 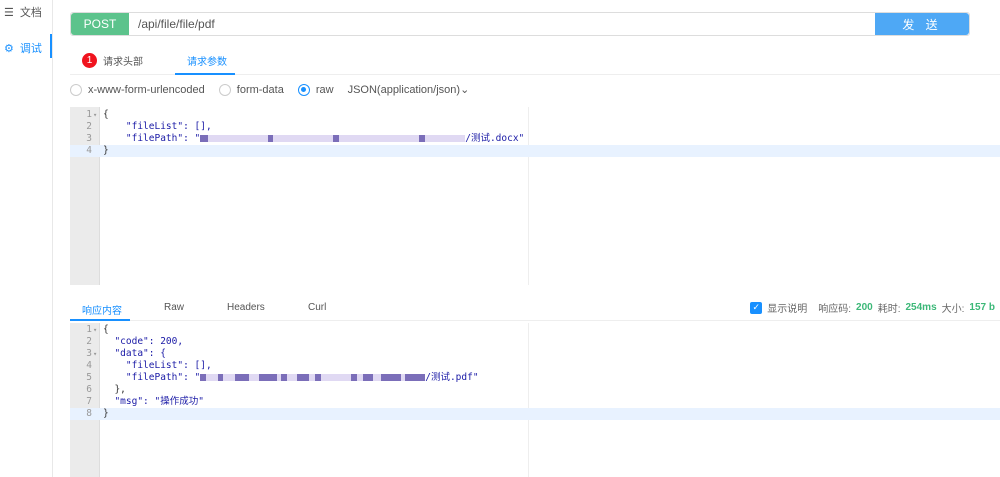 What do you see at coordinates (9, 12) in the screenshot?
I see `doc-icon: ☰` at bounding box center [9, 12].